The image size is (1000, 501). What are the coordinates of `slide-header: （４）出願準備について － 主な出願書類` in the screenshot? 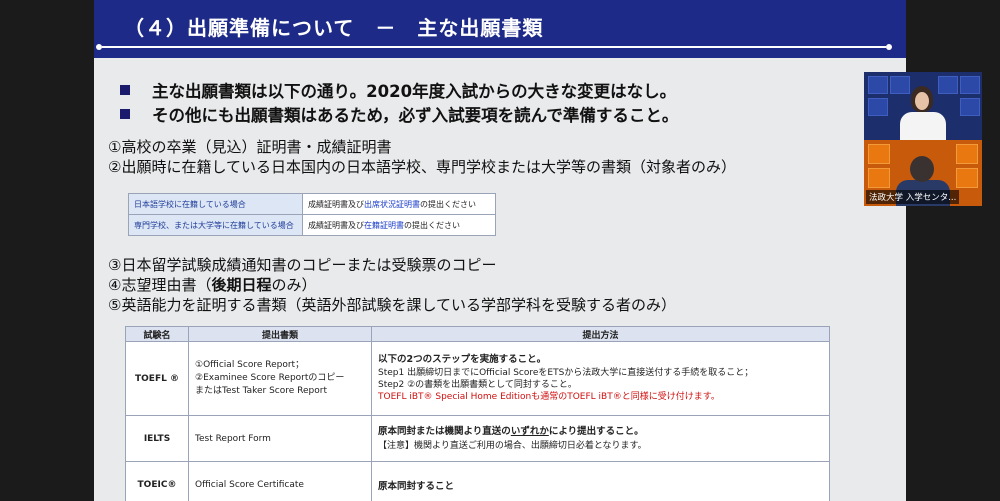 It's located at (500, 29).